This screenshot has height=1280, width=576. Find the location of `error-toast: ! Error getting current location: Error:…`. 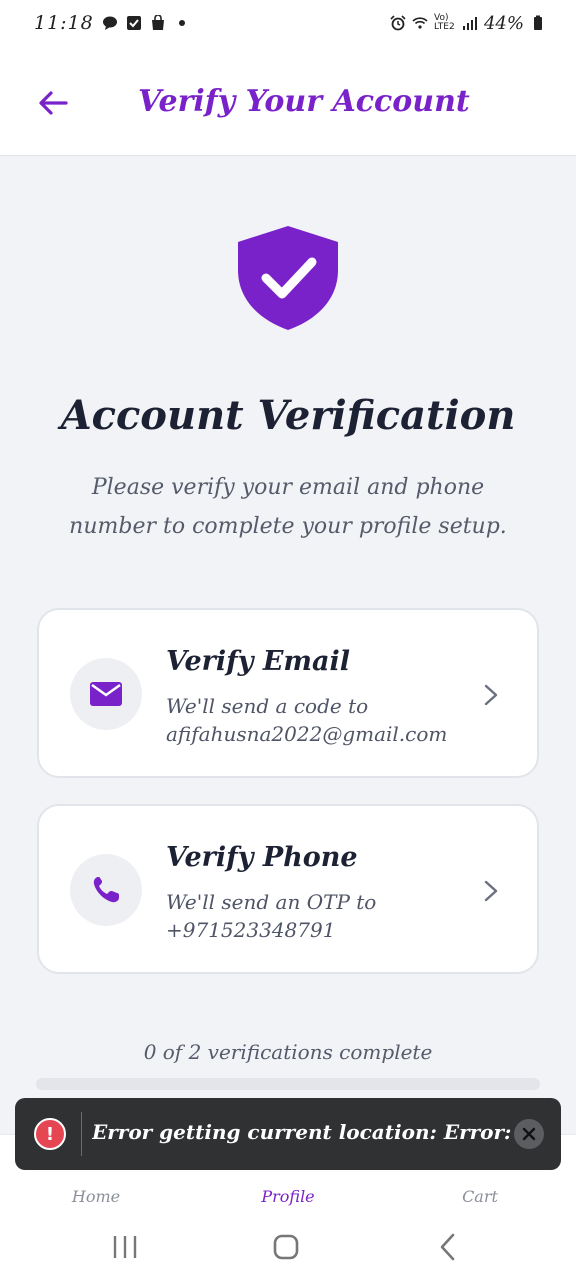

error-toast: ! Error getting current location: Error:… is located at coordinates (288, 1134).